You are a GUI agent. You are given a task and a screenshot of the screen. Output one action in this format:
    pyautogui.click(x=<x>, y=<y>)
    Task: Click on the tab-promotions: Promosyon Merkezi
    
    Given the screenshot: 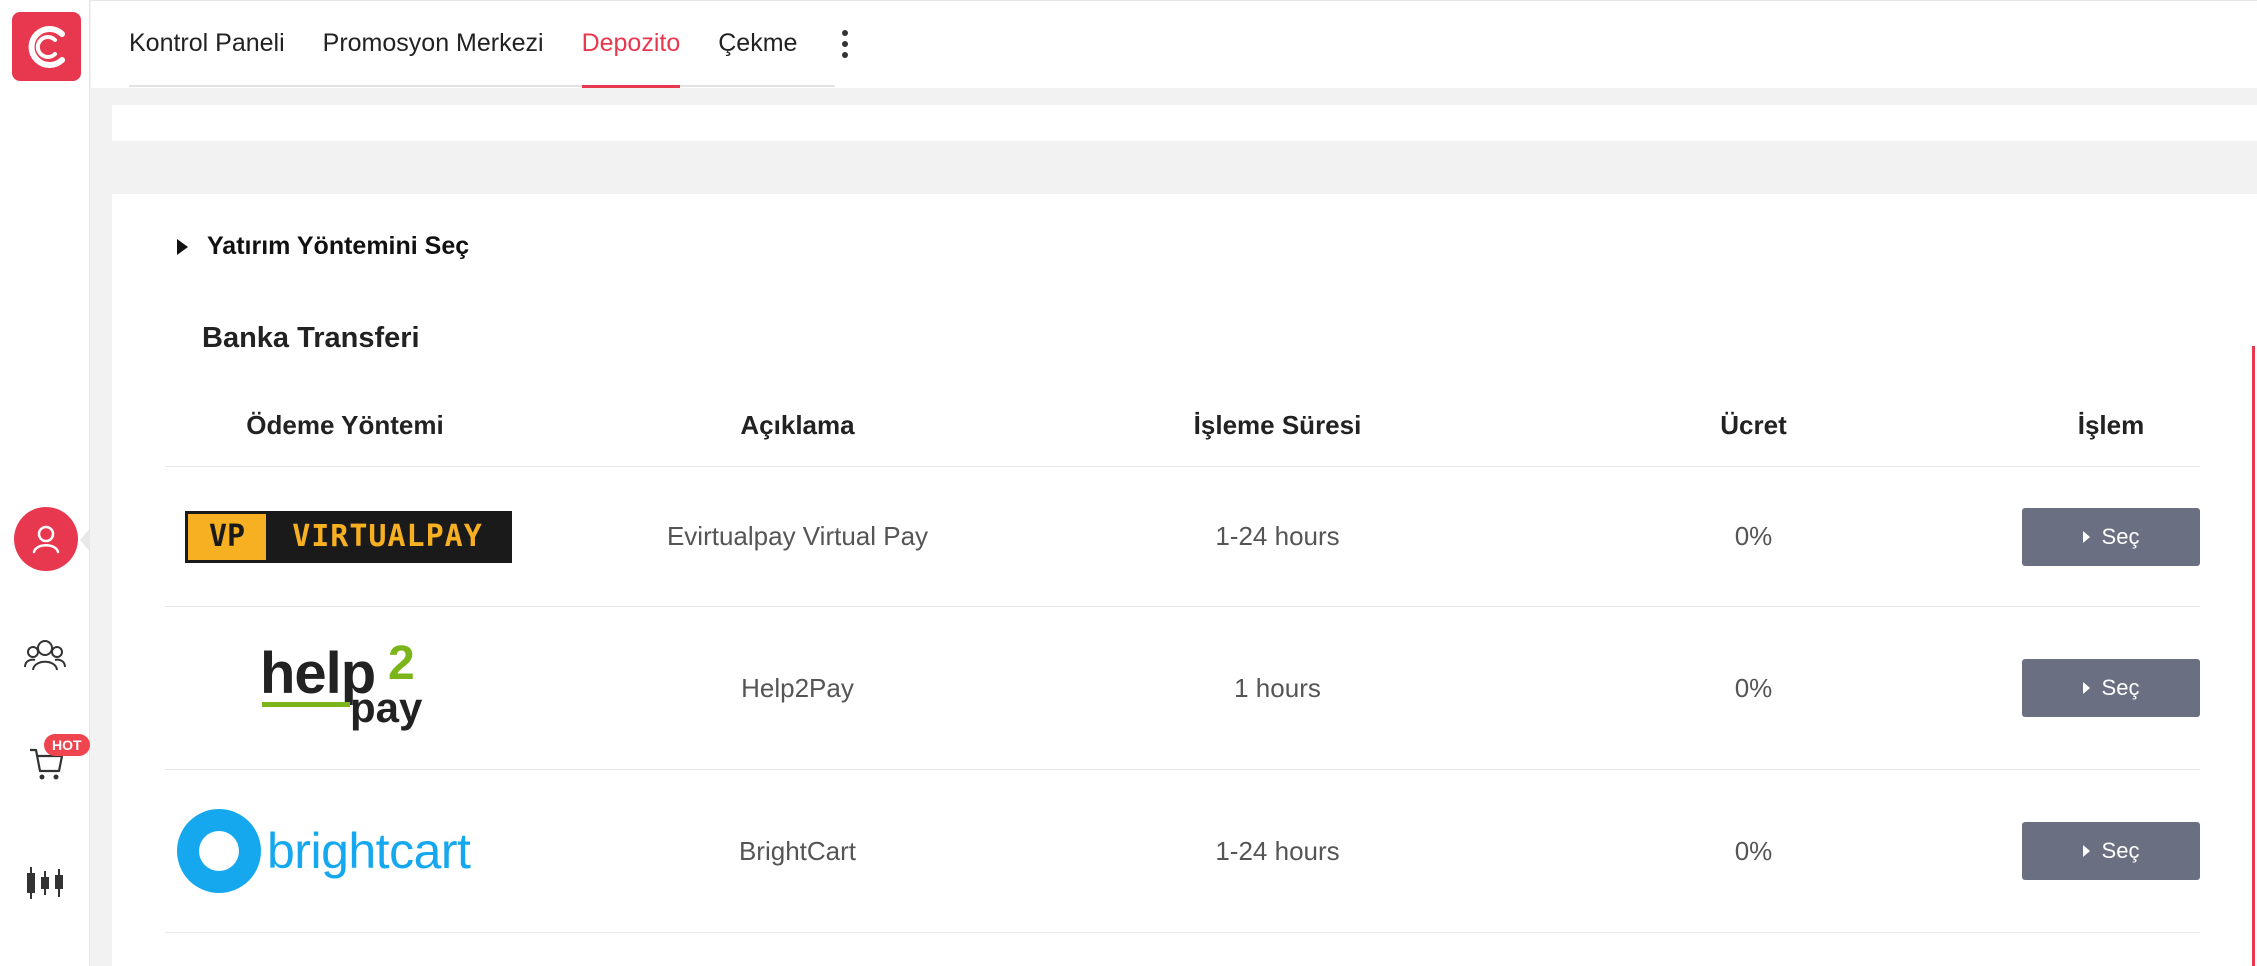 What is the action you would take?
    pyautogui.click(x=433, y=43)
    